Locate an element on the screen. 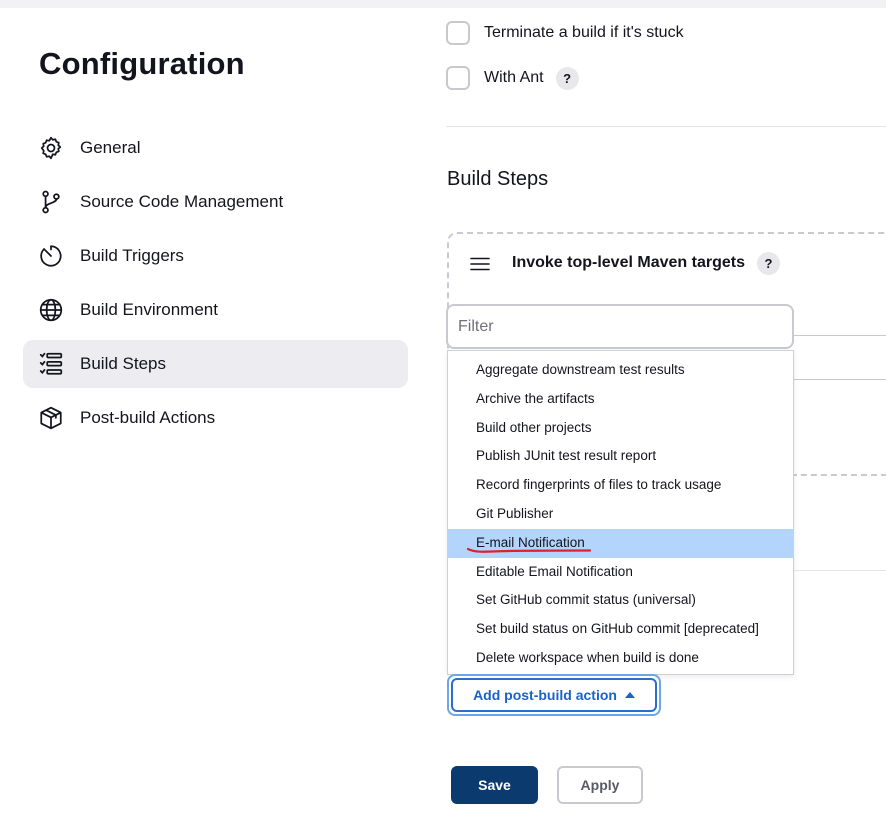 This screenshot has height=834, width=886. sidebar-item-label: Build Environment is located at coordinates (149, 309).